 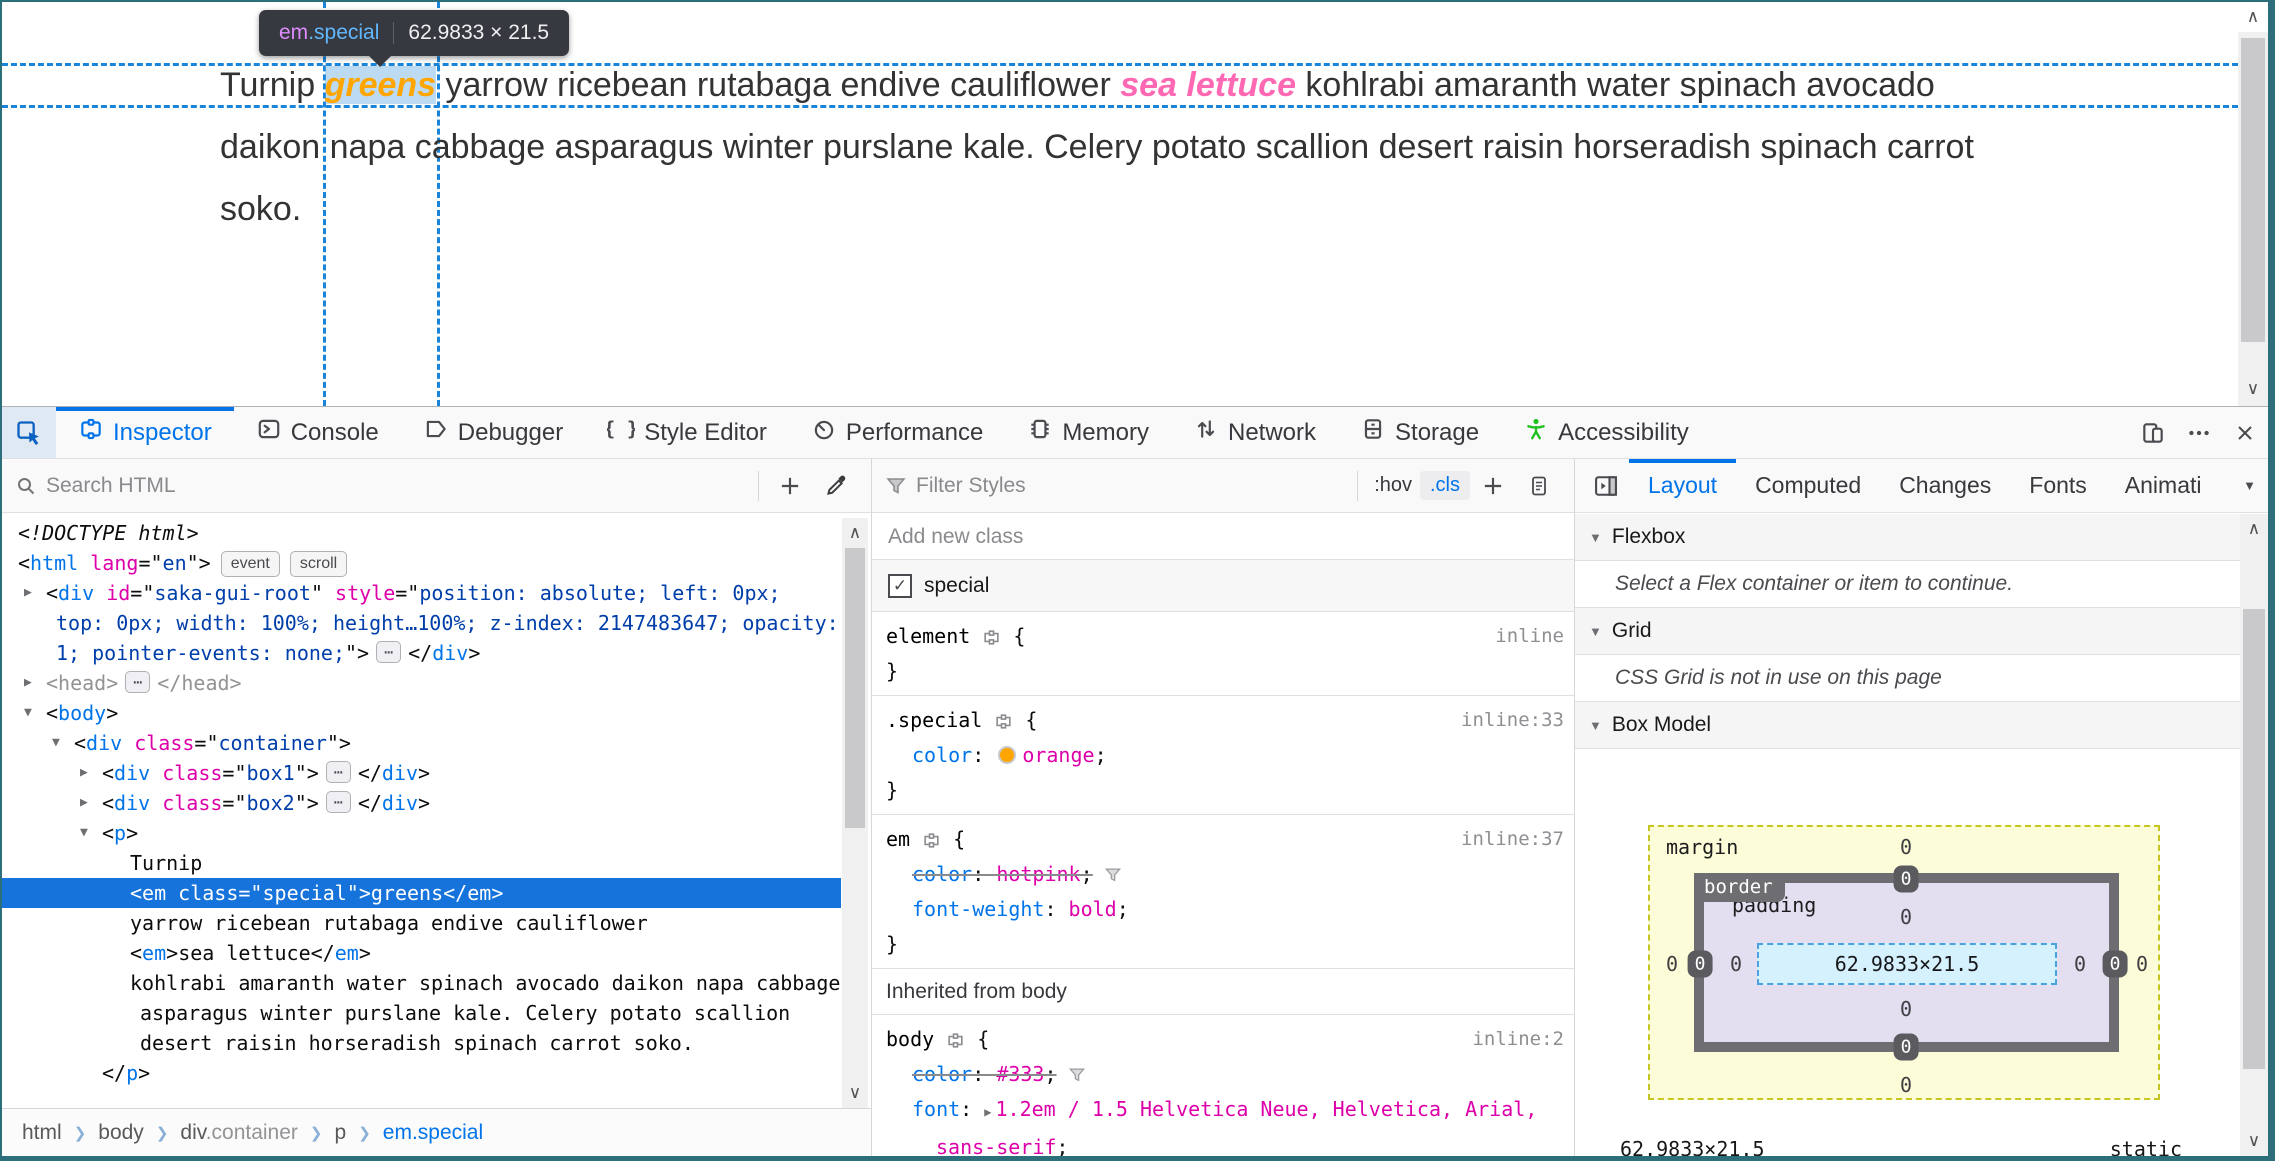 I want to click on eyedropper-button, so click(x=836, y=486).